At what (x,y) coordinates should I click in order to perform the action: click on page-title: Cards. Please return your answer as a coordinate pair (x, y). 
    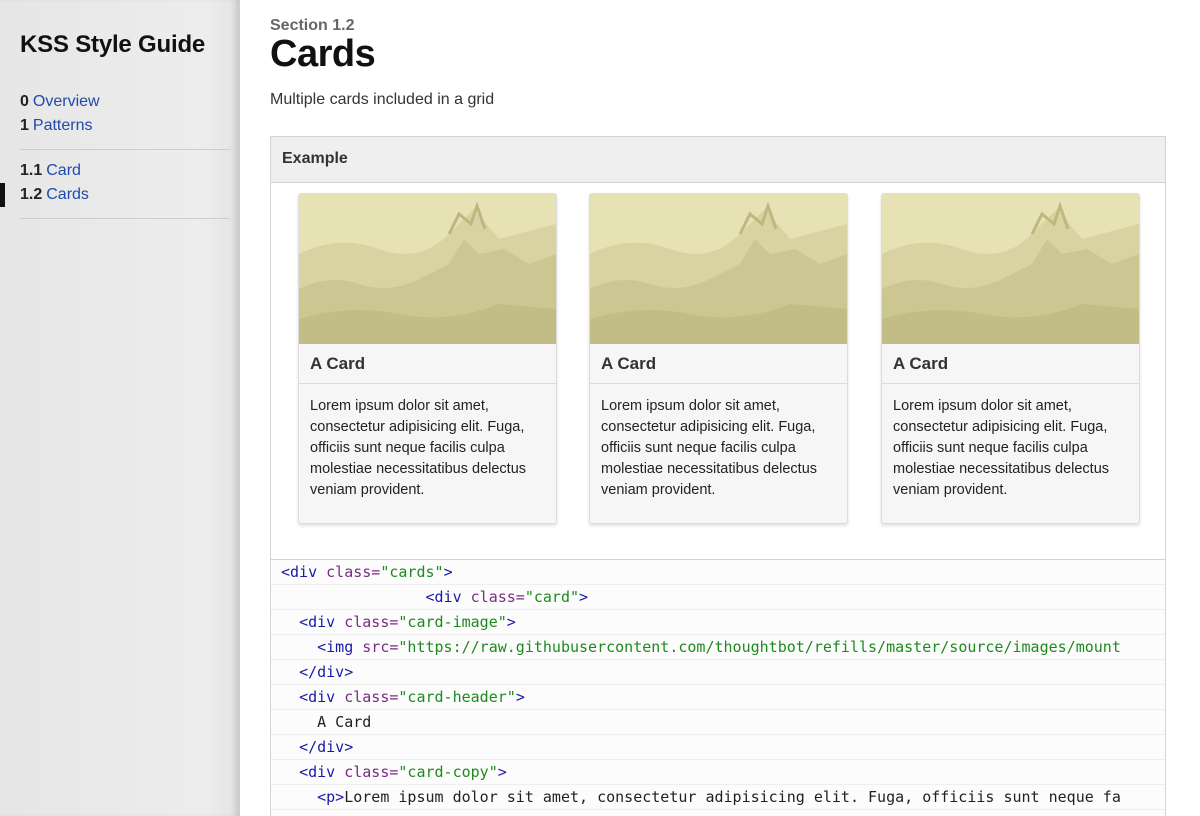
    Looking at the image, I should click on (323, 54).